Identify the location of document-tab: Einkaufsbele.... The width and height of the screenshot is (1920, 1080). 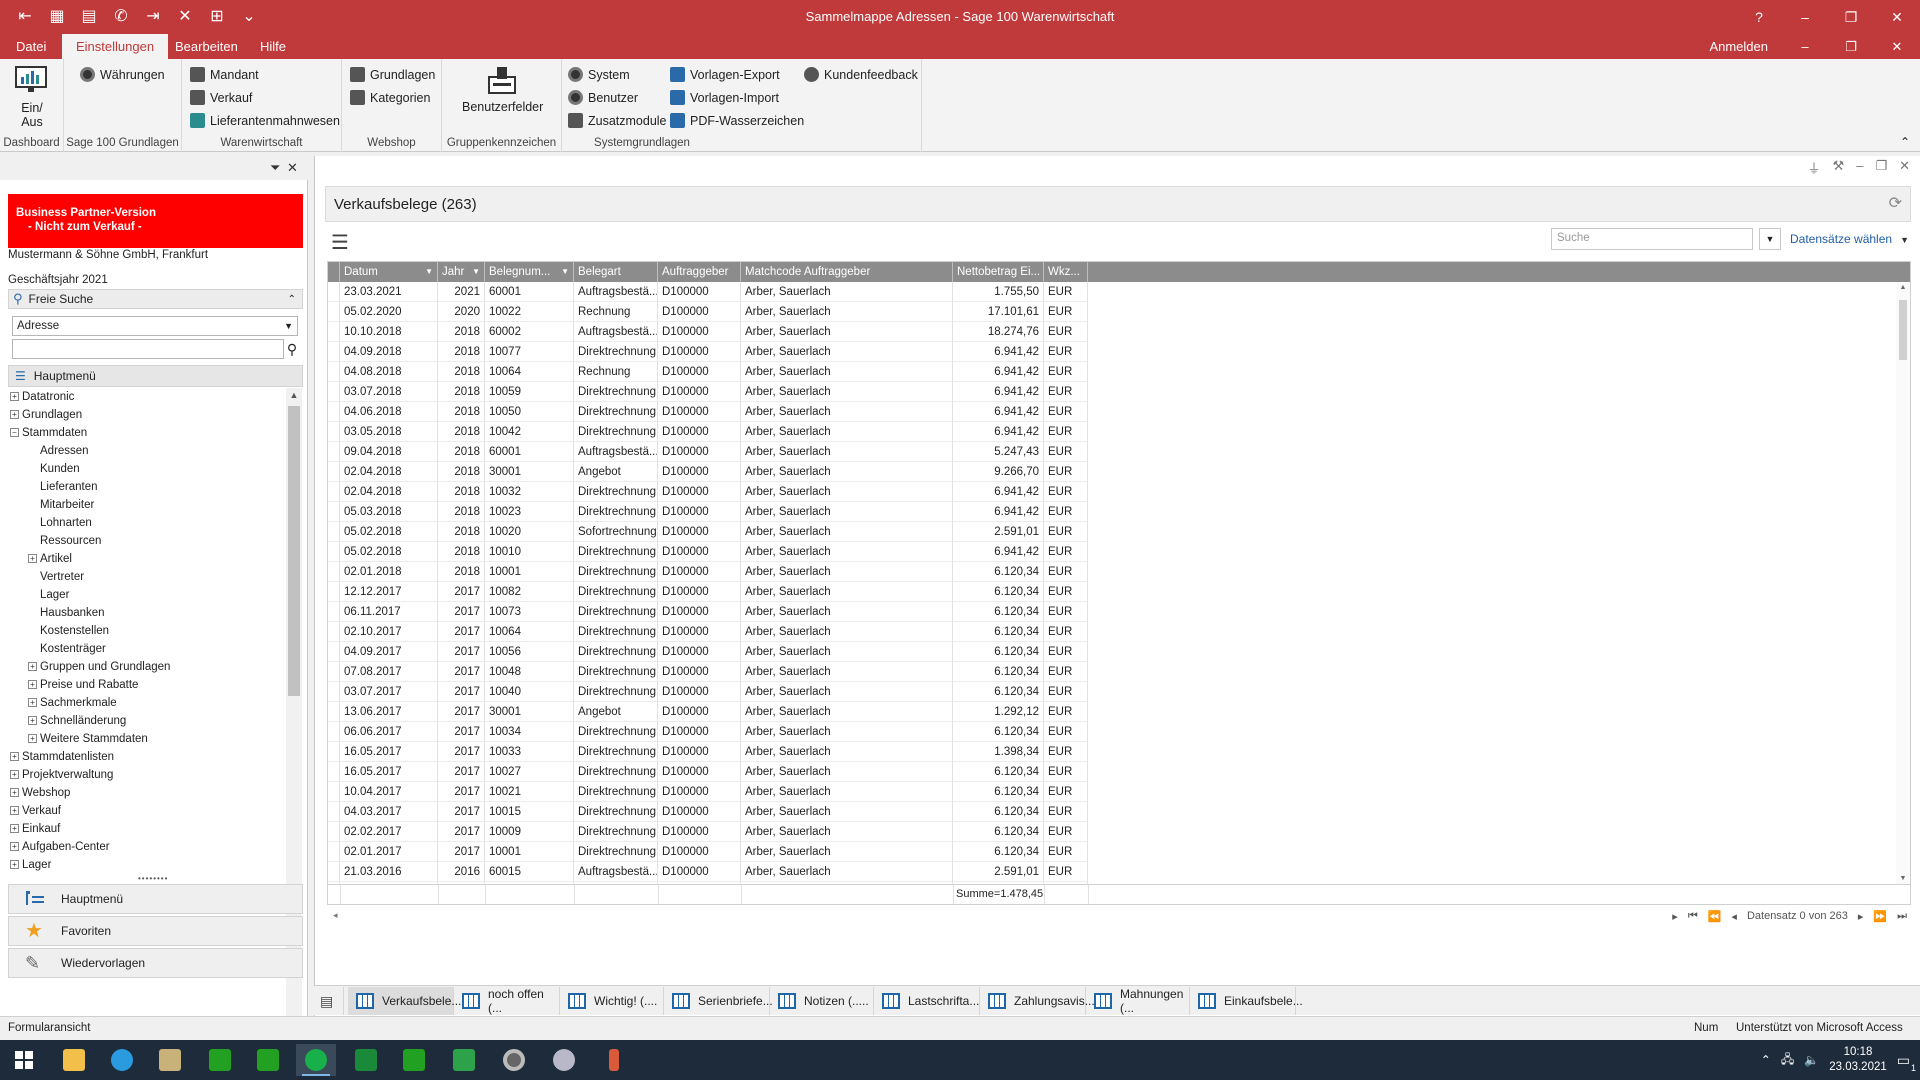
(1246, 1001).